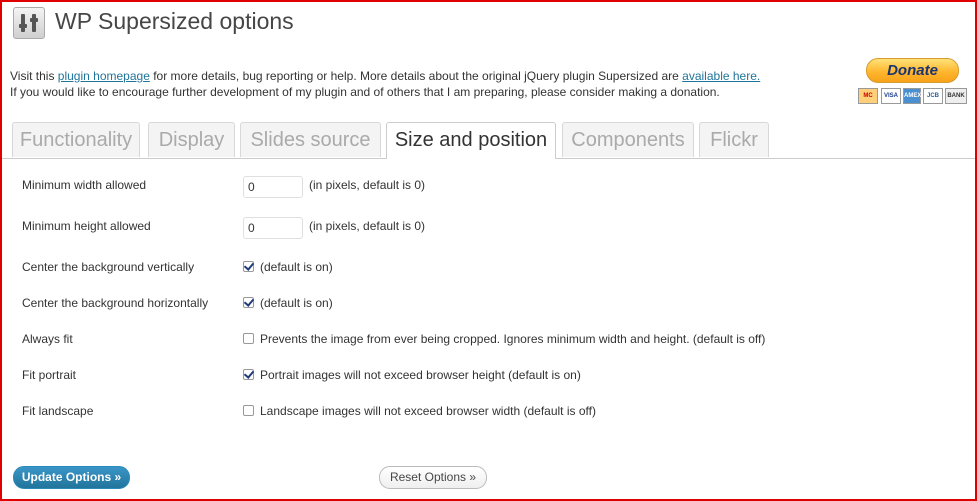 Image resolution: width=977 pixels, height=501 pixels. What do you see at coordinates (76, 139) in the screenshot?
I see `tab-functionality: Functionality` at bounding box center [76, 139].